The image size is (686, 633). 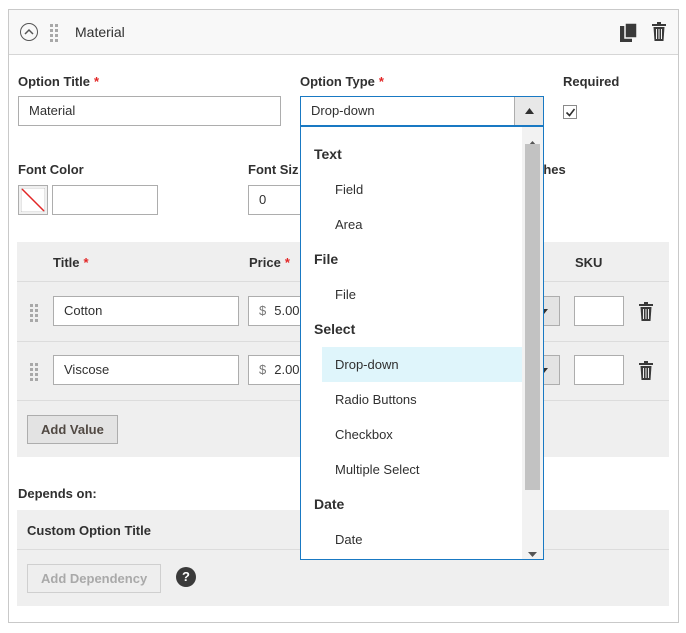 What do you see at coordinates (146, 370) in the screenshot?
I see `value-title-input: Viscose` at bounding box center [146, 370].